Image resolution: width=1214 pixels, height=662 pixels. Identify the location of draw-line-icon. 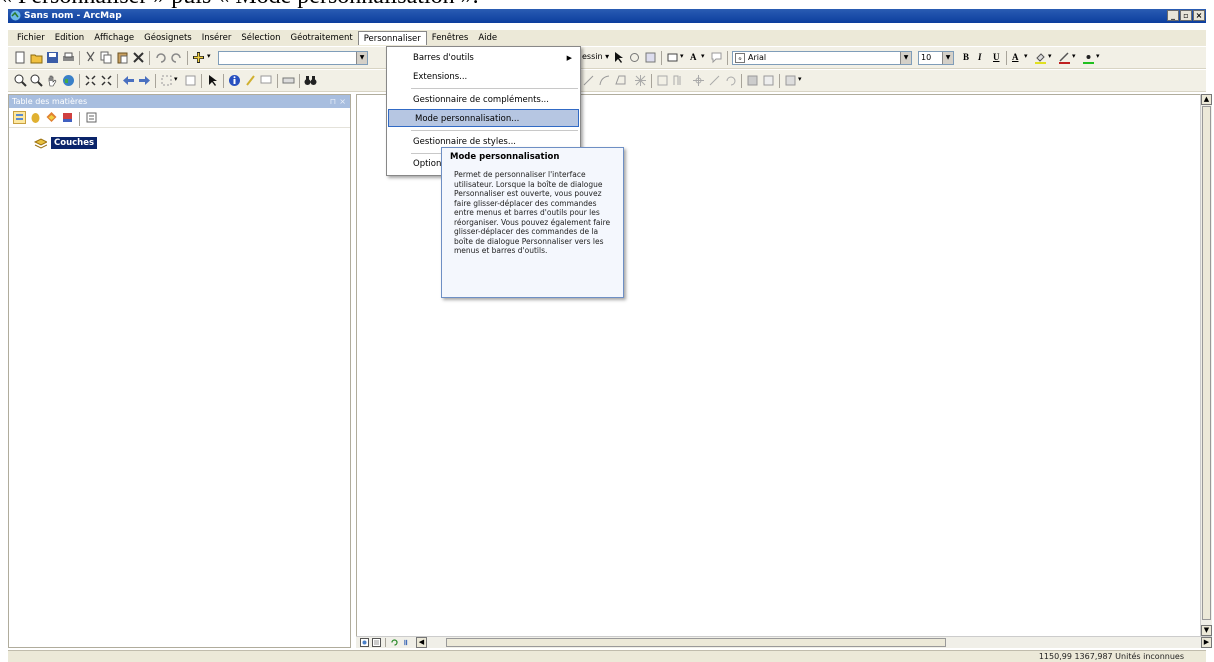
(588, 80).